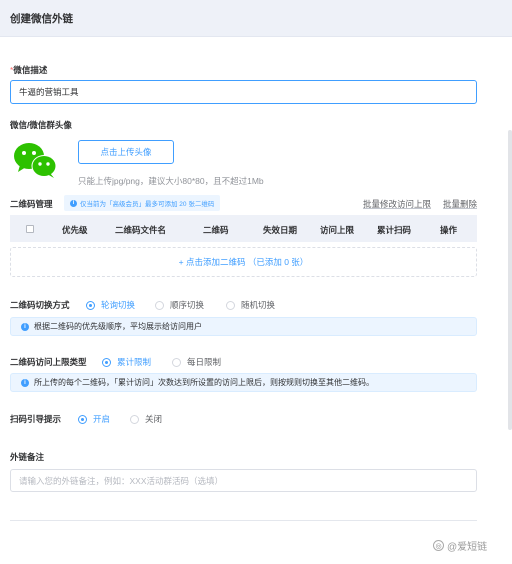 Image resolution: width=512 pixels, height=564 pixels. Describe the element at coordinates (48, 362) in the screenshot. I see `limit-type-label: 二维码访问上限类型` at that location.